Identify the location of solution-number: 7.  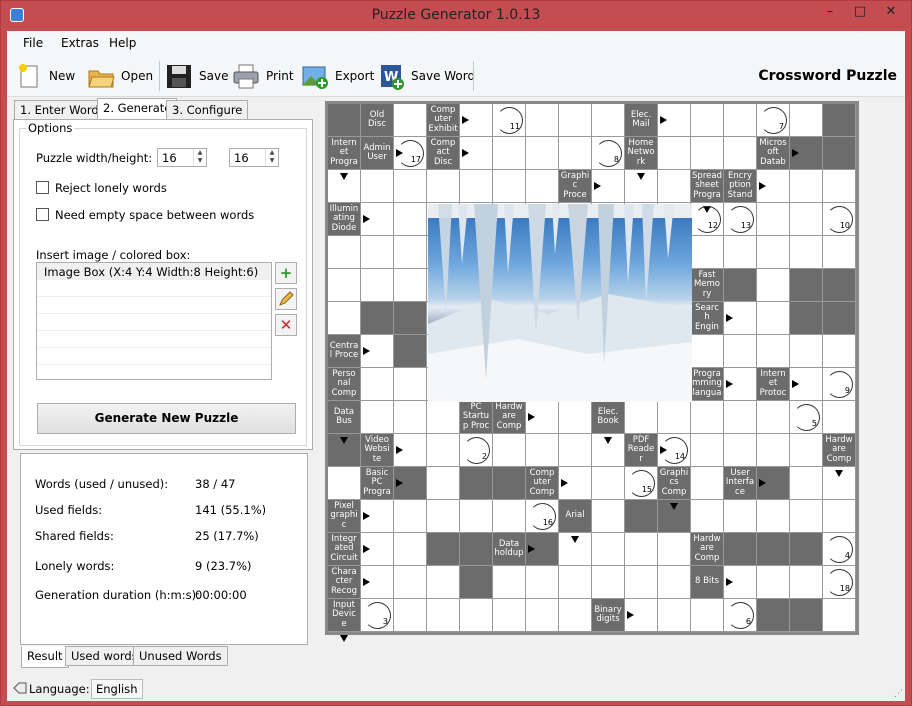
(773, 120).